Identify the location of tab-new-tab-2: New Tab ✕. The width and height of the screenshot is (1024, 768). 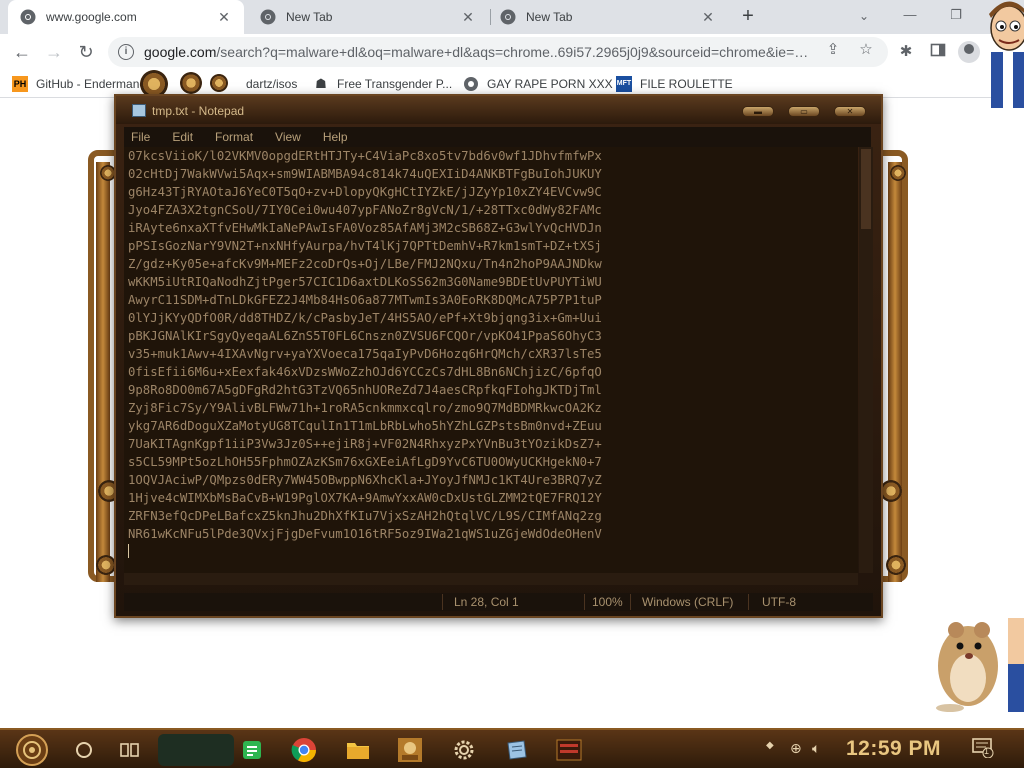
(608, 17).